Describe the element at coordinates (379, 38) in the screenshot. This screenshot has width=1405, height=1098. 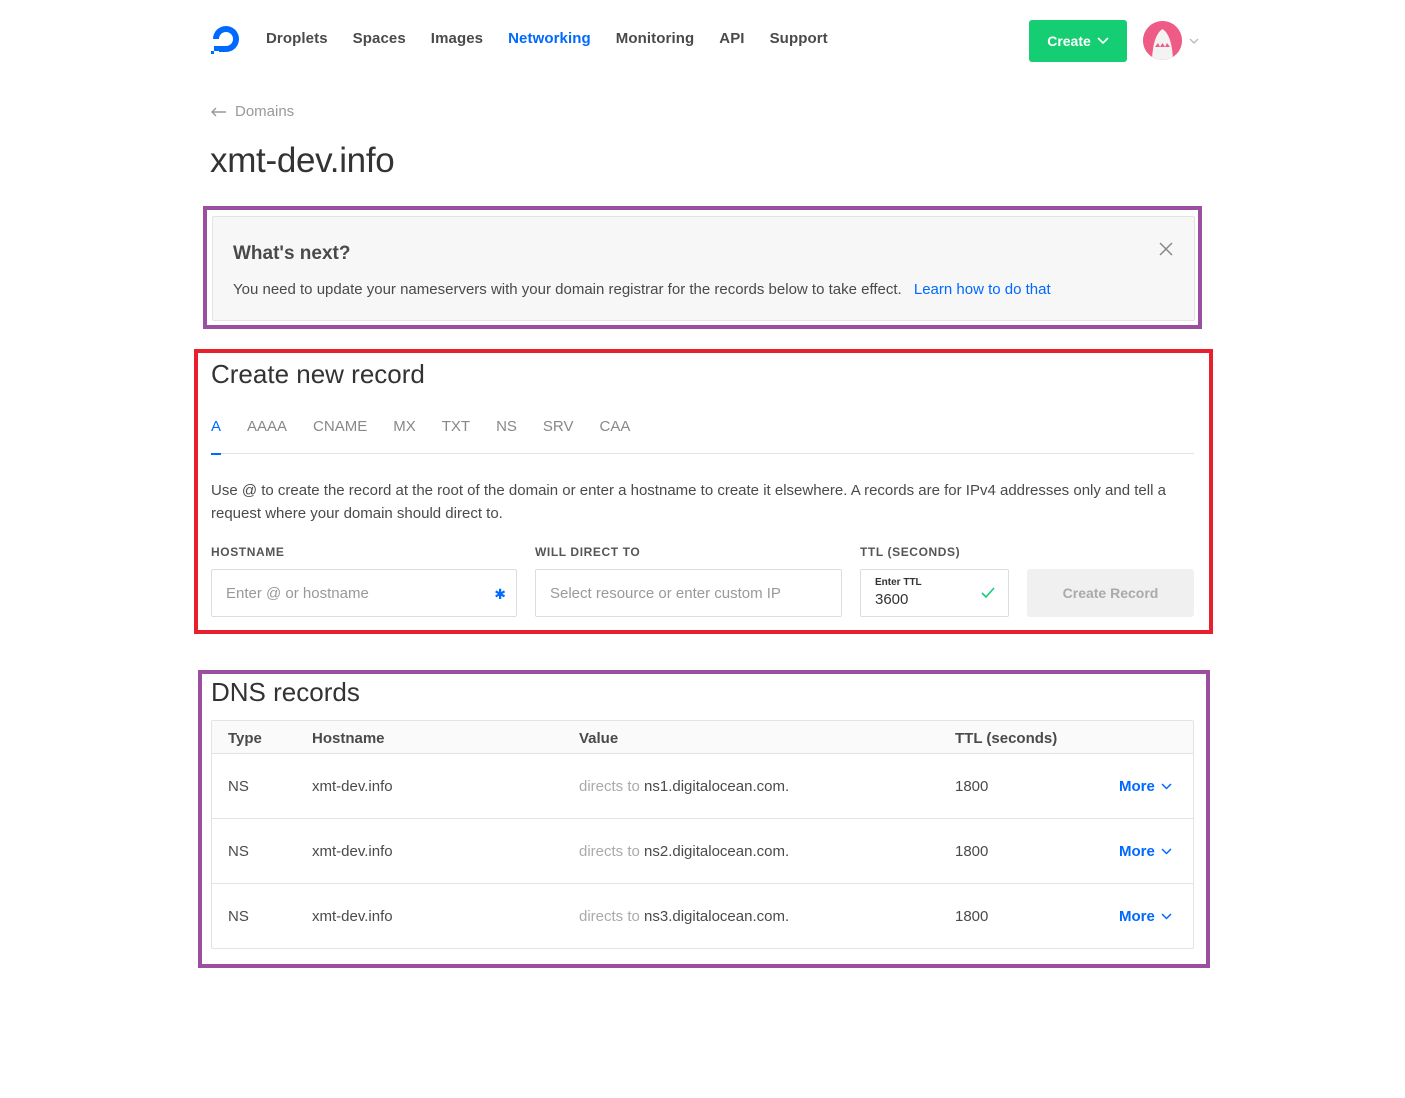
I see `nav-spaces: Spaces` at that location.